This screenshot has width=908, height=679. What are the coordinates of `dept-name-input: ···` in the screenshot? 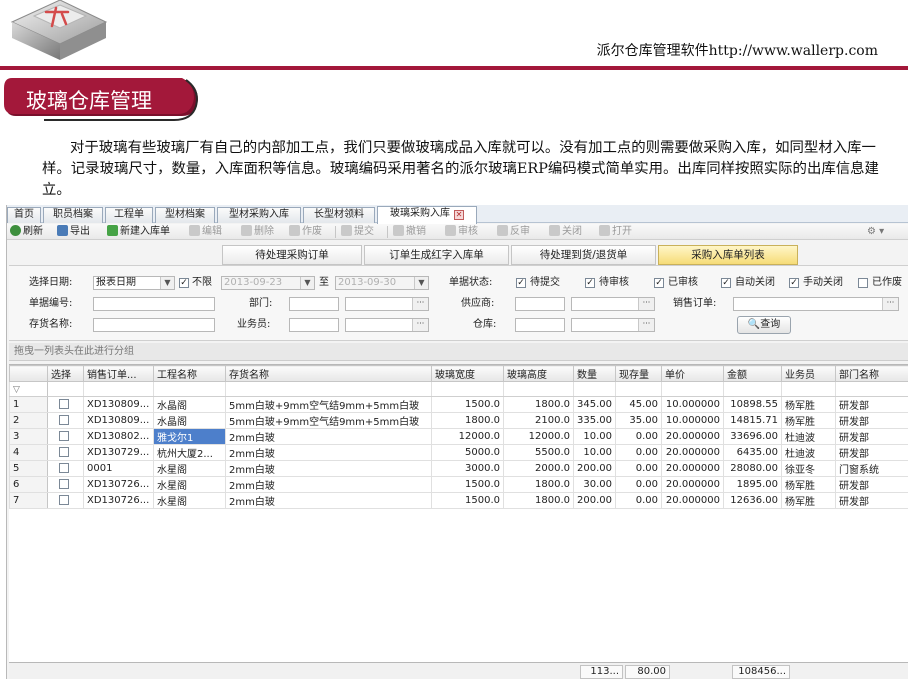 It's located at (387, 304).